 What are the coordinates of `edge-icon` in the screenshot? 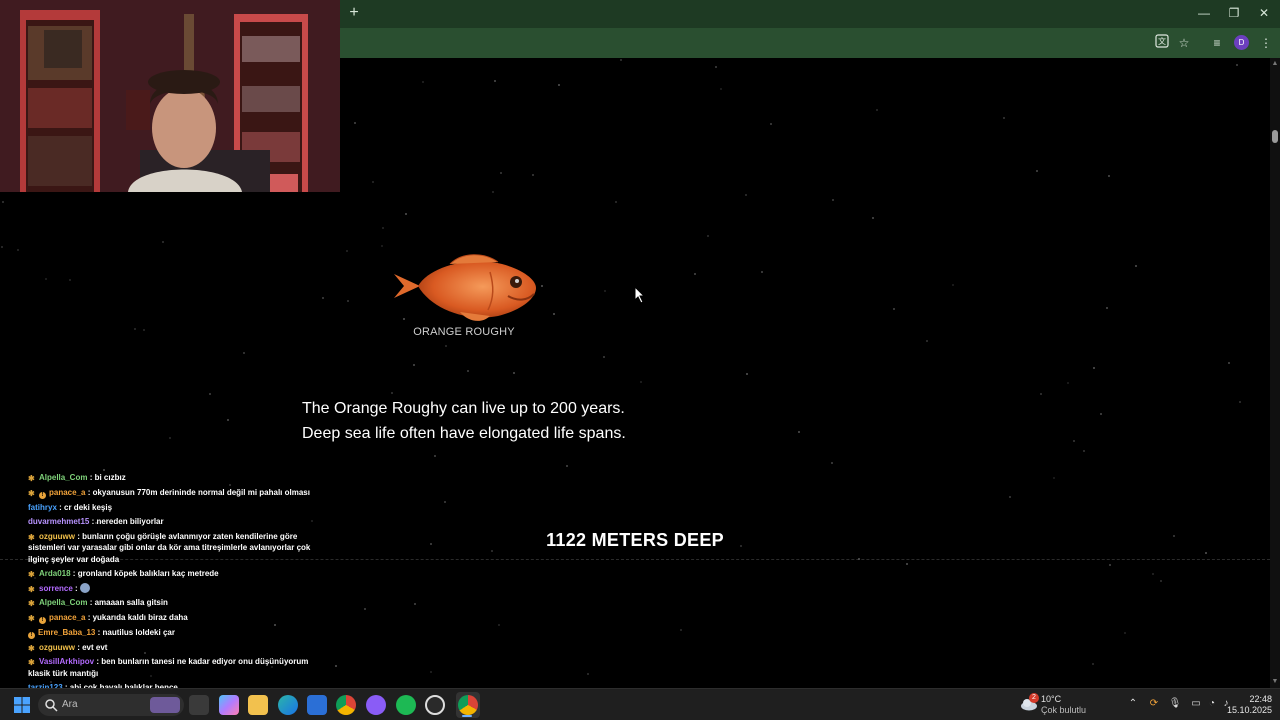 It's located at (288, 705).